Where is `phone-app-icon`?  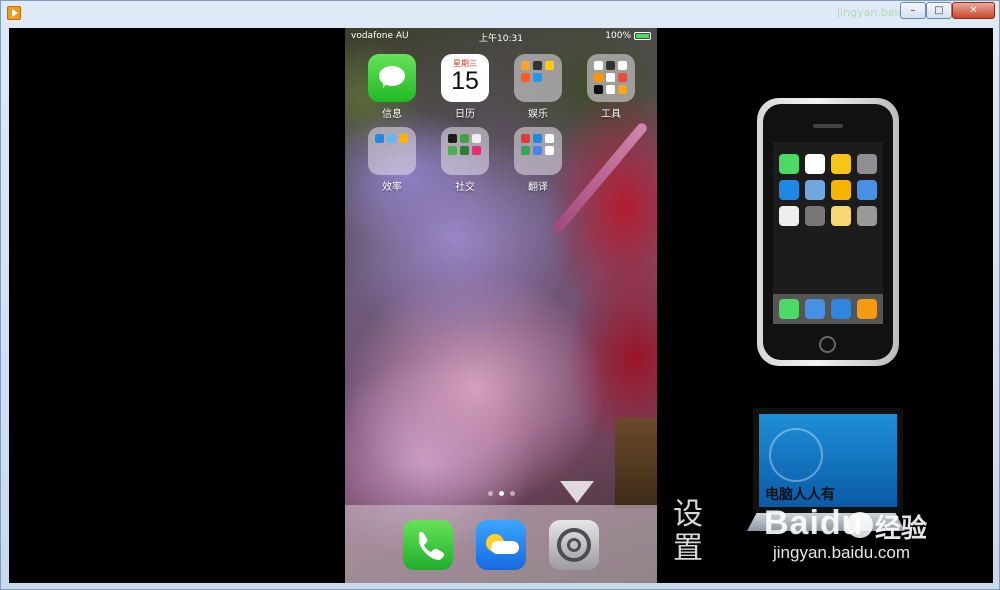 phone-app-icon is located at coordinates (428, 545).